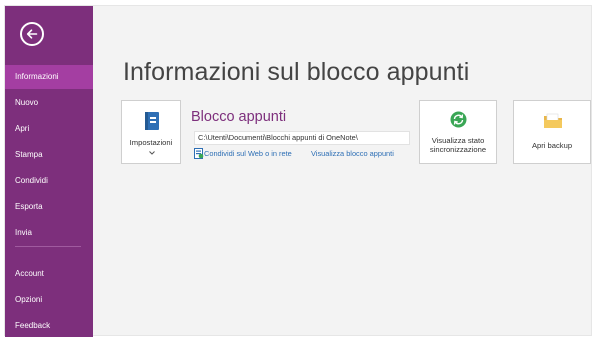  I want to click on settings-button: Impostazioni, so click(151, 132).